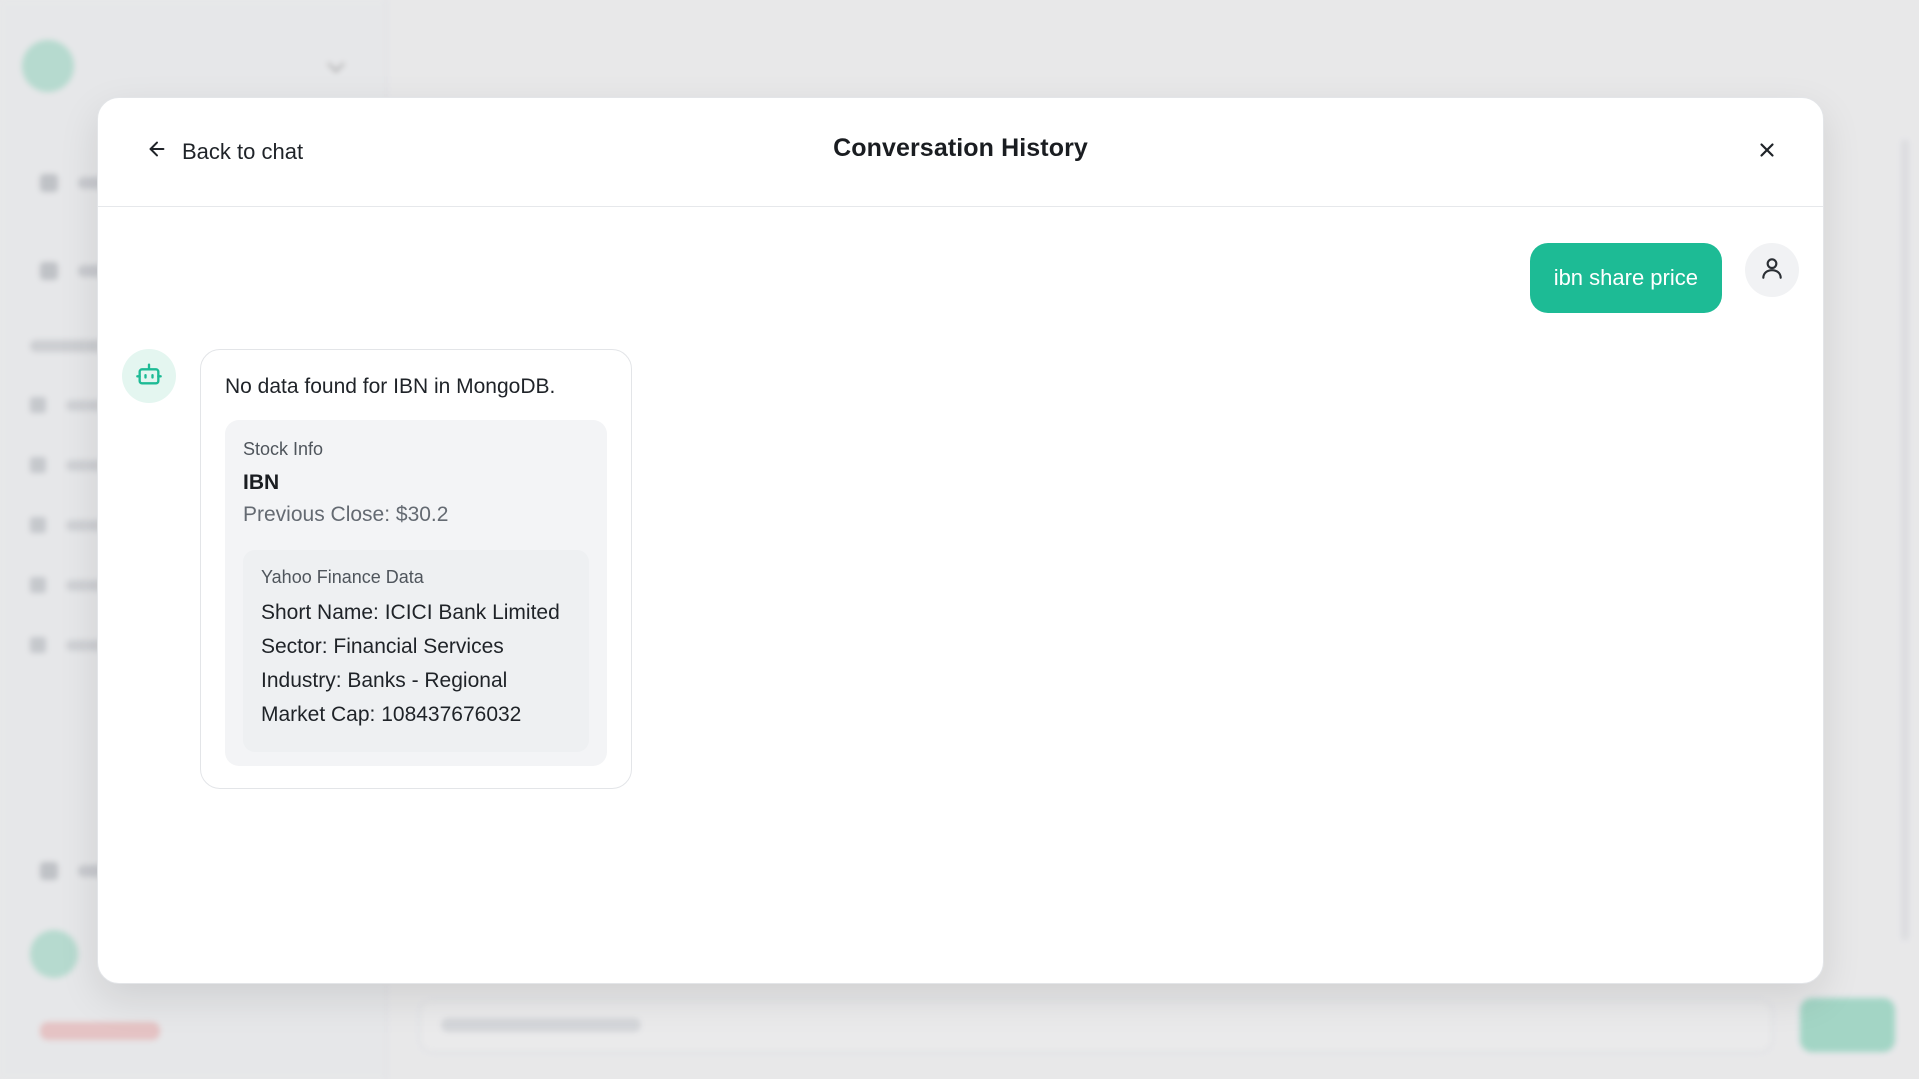 Image resolution: width=1919 pixels, height=1079 pixels. I want to click on modal-header: Back to chat Conversation History, so click(960, 152).